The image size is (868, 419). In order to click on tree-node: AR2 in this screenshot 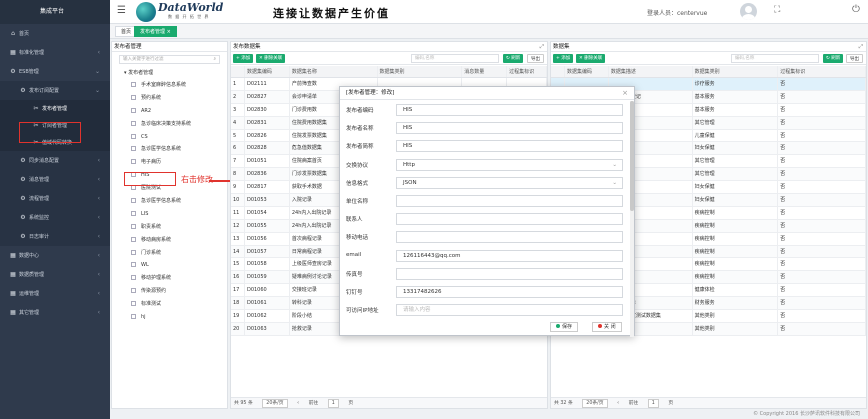, I will do `click(169, 111)`.